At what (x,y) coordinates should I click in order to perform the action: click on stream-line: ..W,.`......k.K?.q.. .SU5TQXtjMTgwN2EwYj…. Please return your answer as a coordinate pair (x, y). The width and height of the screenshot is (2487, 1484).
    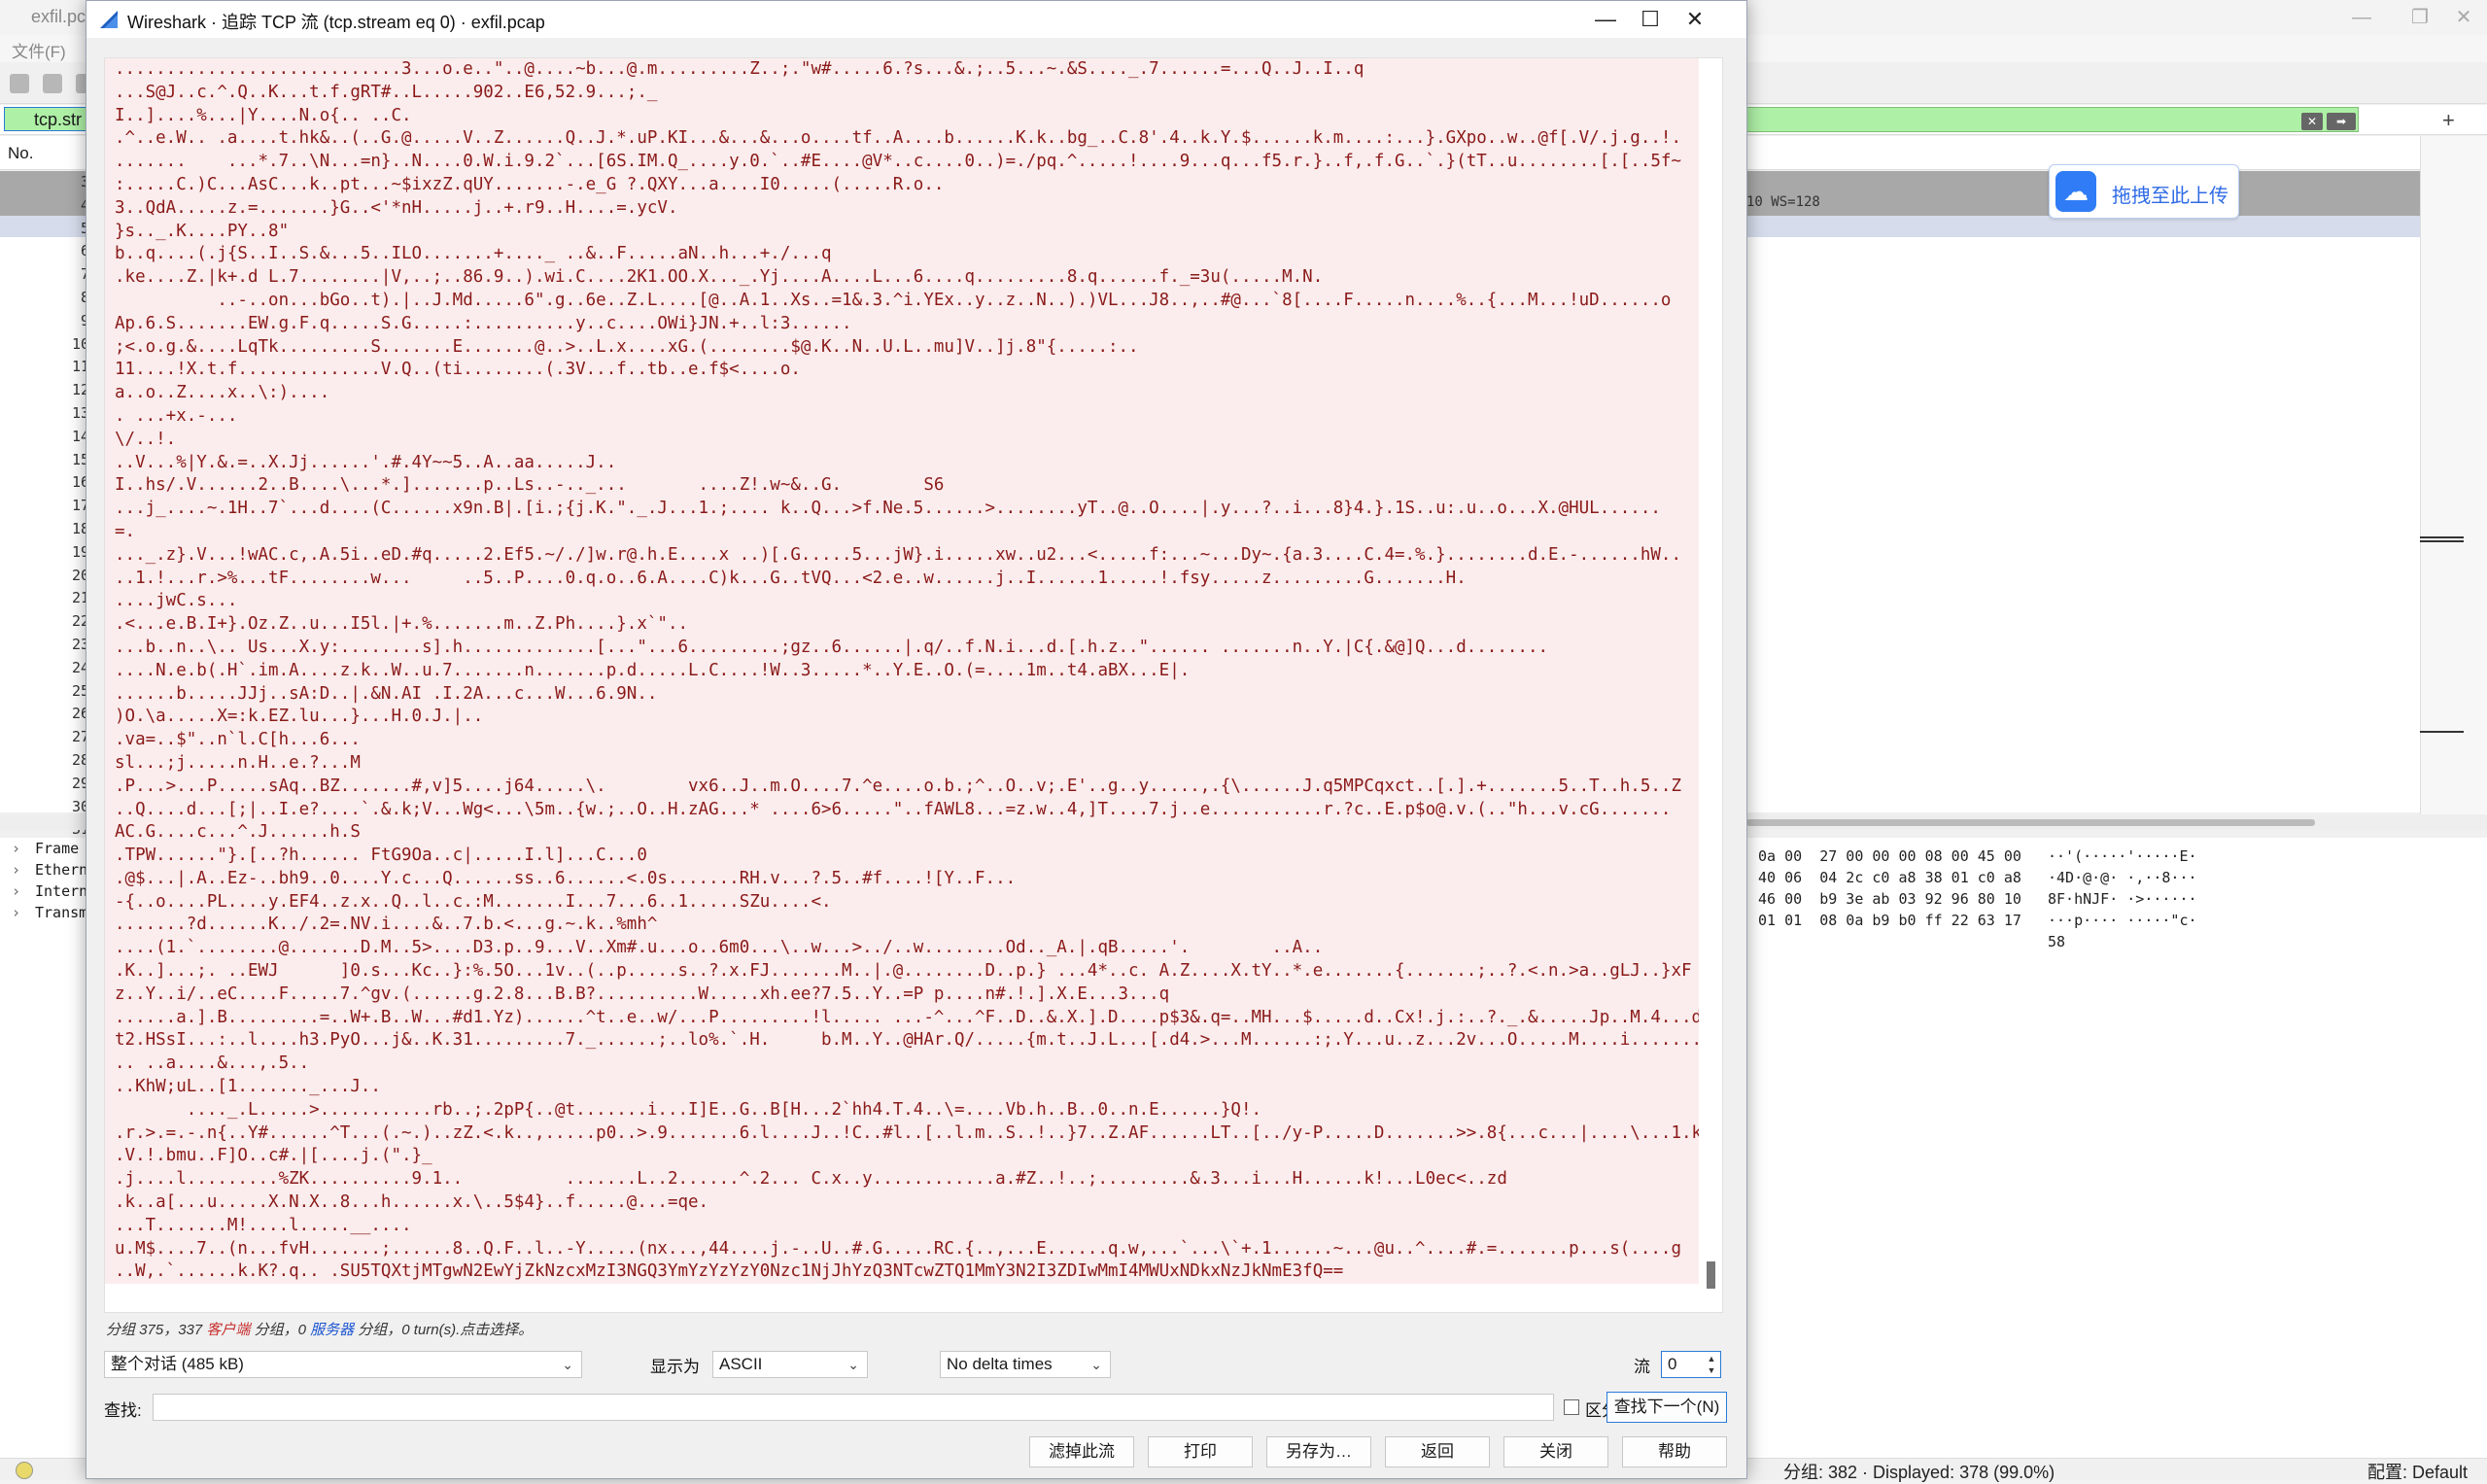
    Looking at the image, I should click on (902, 1272).